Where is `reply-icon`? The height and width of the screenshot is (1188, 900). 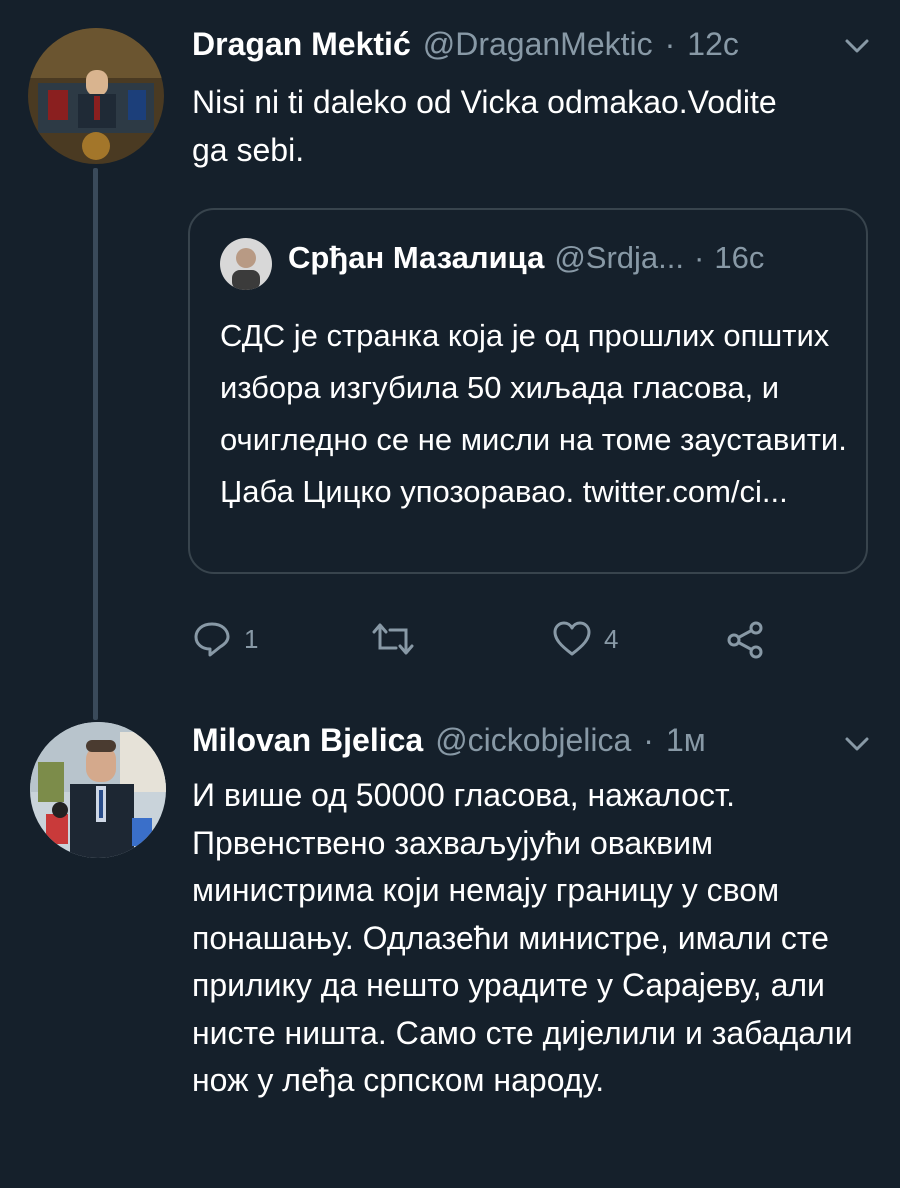 reply-icon is located at coordinates (212, 639).